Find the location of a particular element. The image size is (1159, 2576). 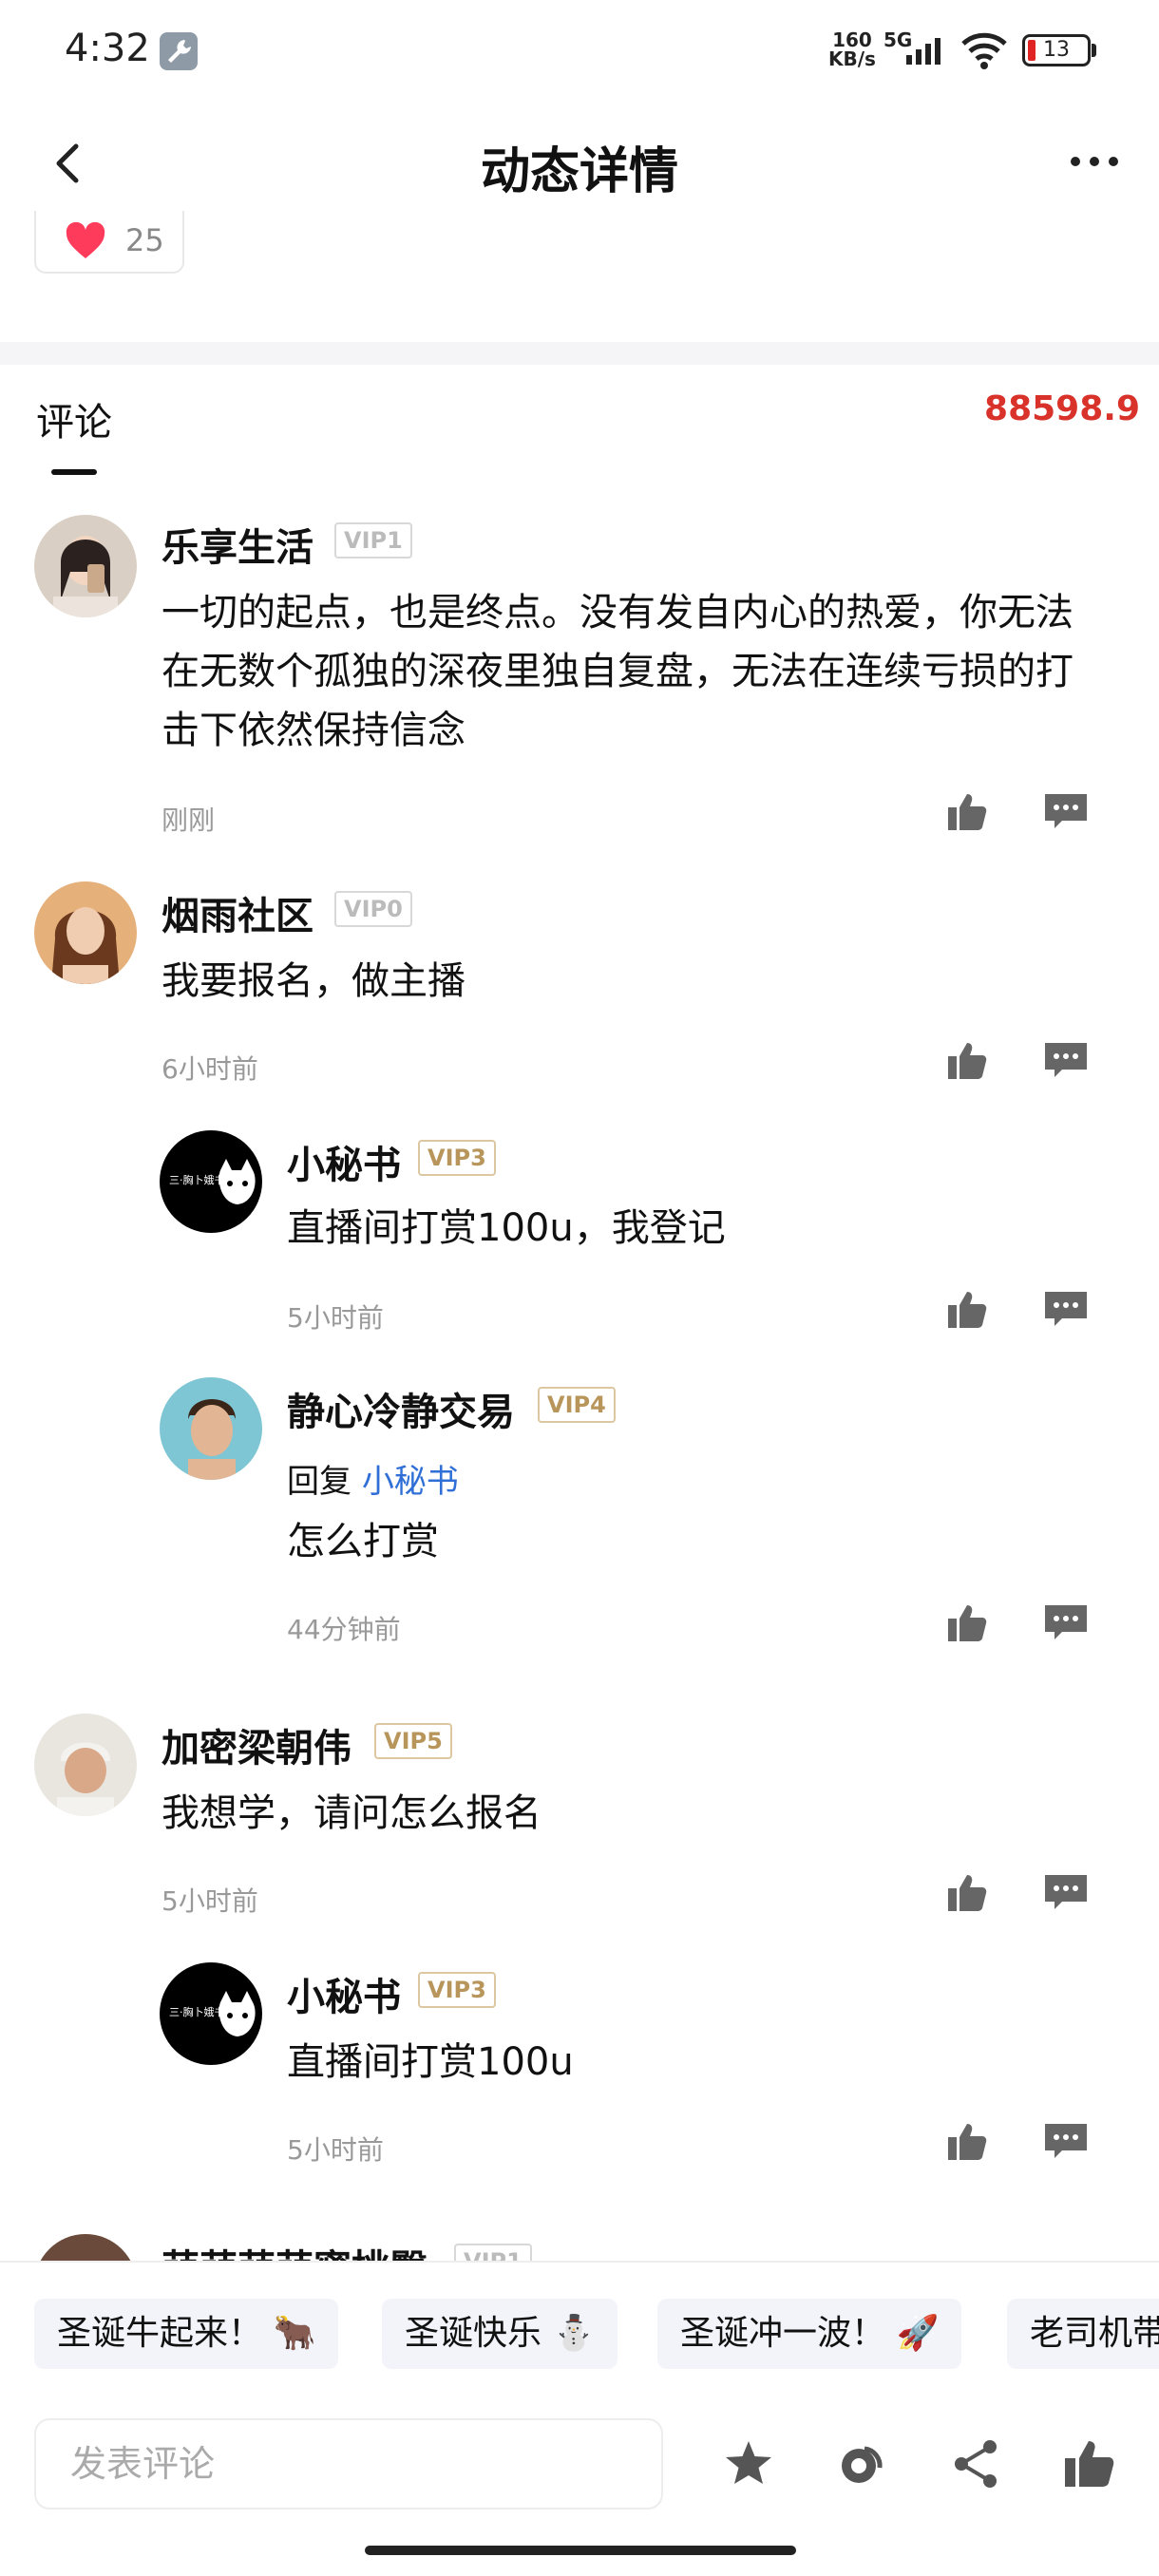

comment-item-partial: 萌萌萌萌蜜桃臀 VIP1 is located at coordinates (579, 2242).